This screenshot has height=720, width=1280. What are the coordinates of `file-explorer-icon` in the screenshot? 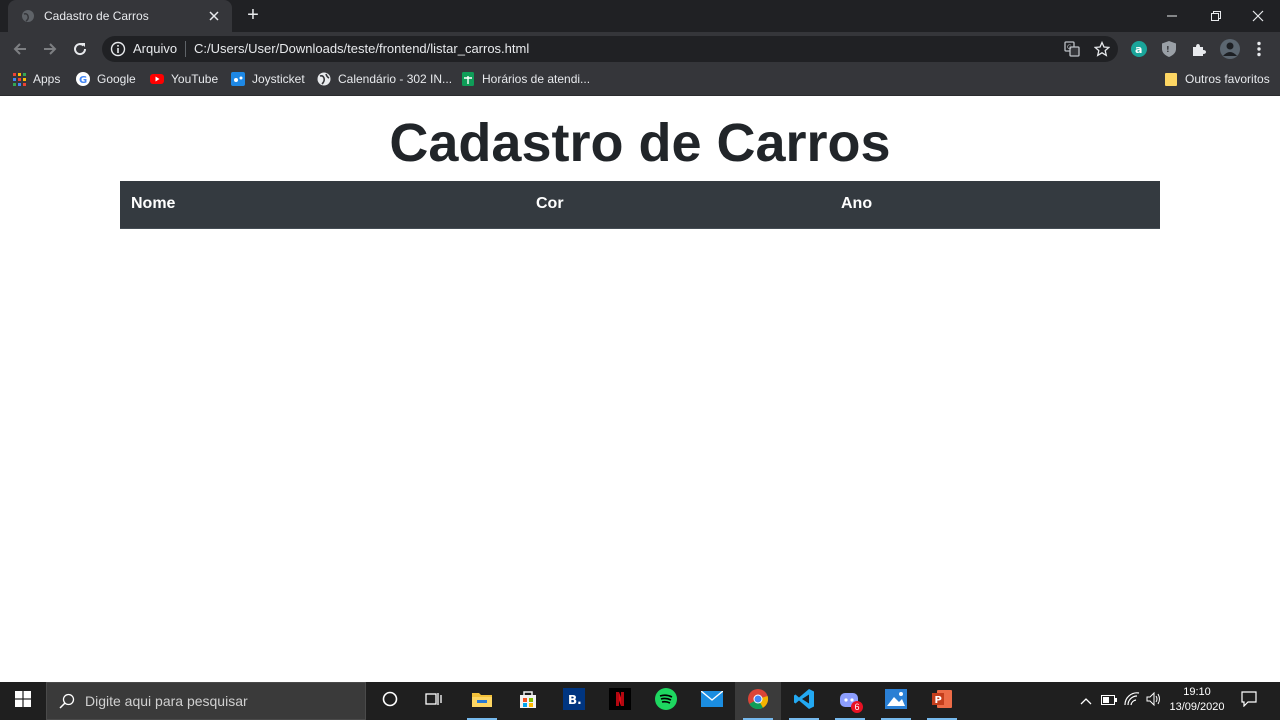 It's located at (482, 701).